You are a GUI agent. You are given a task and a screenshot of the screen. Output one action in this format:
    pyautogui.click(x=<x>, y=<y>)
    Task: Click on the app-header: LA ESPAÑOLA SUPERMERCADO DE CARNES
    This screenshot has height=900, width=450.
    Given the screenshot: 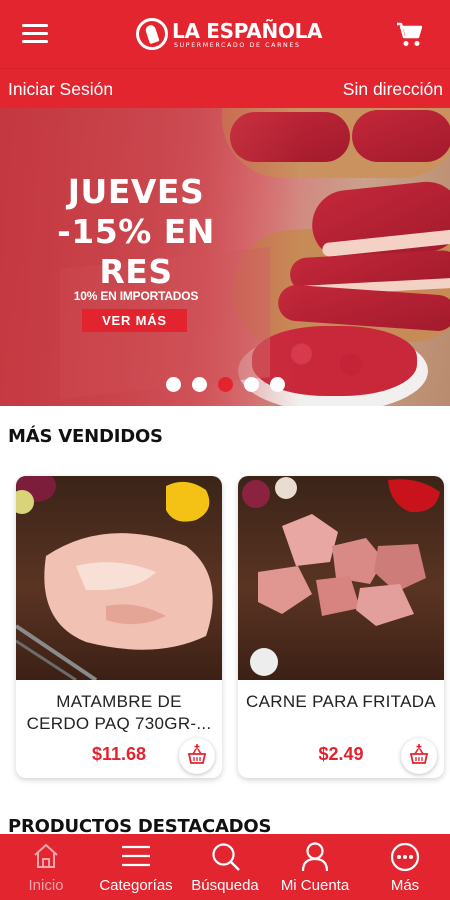 What is the action you would take?
    pyautogui.click(x=225, y=34)
    